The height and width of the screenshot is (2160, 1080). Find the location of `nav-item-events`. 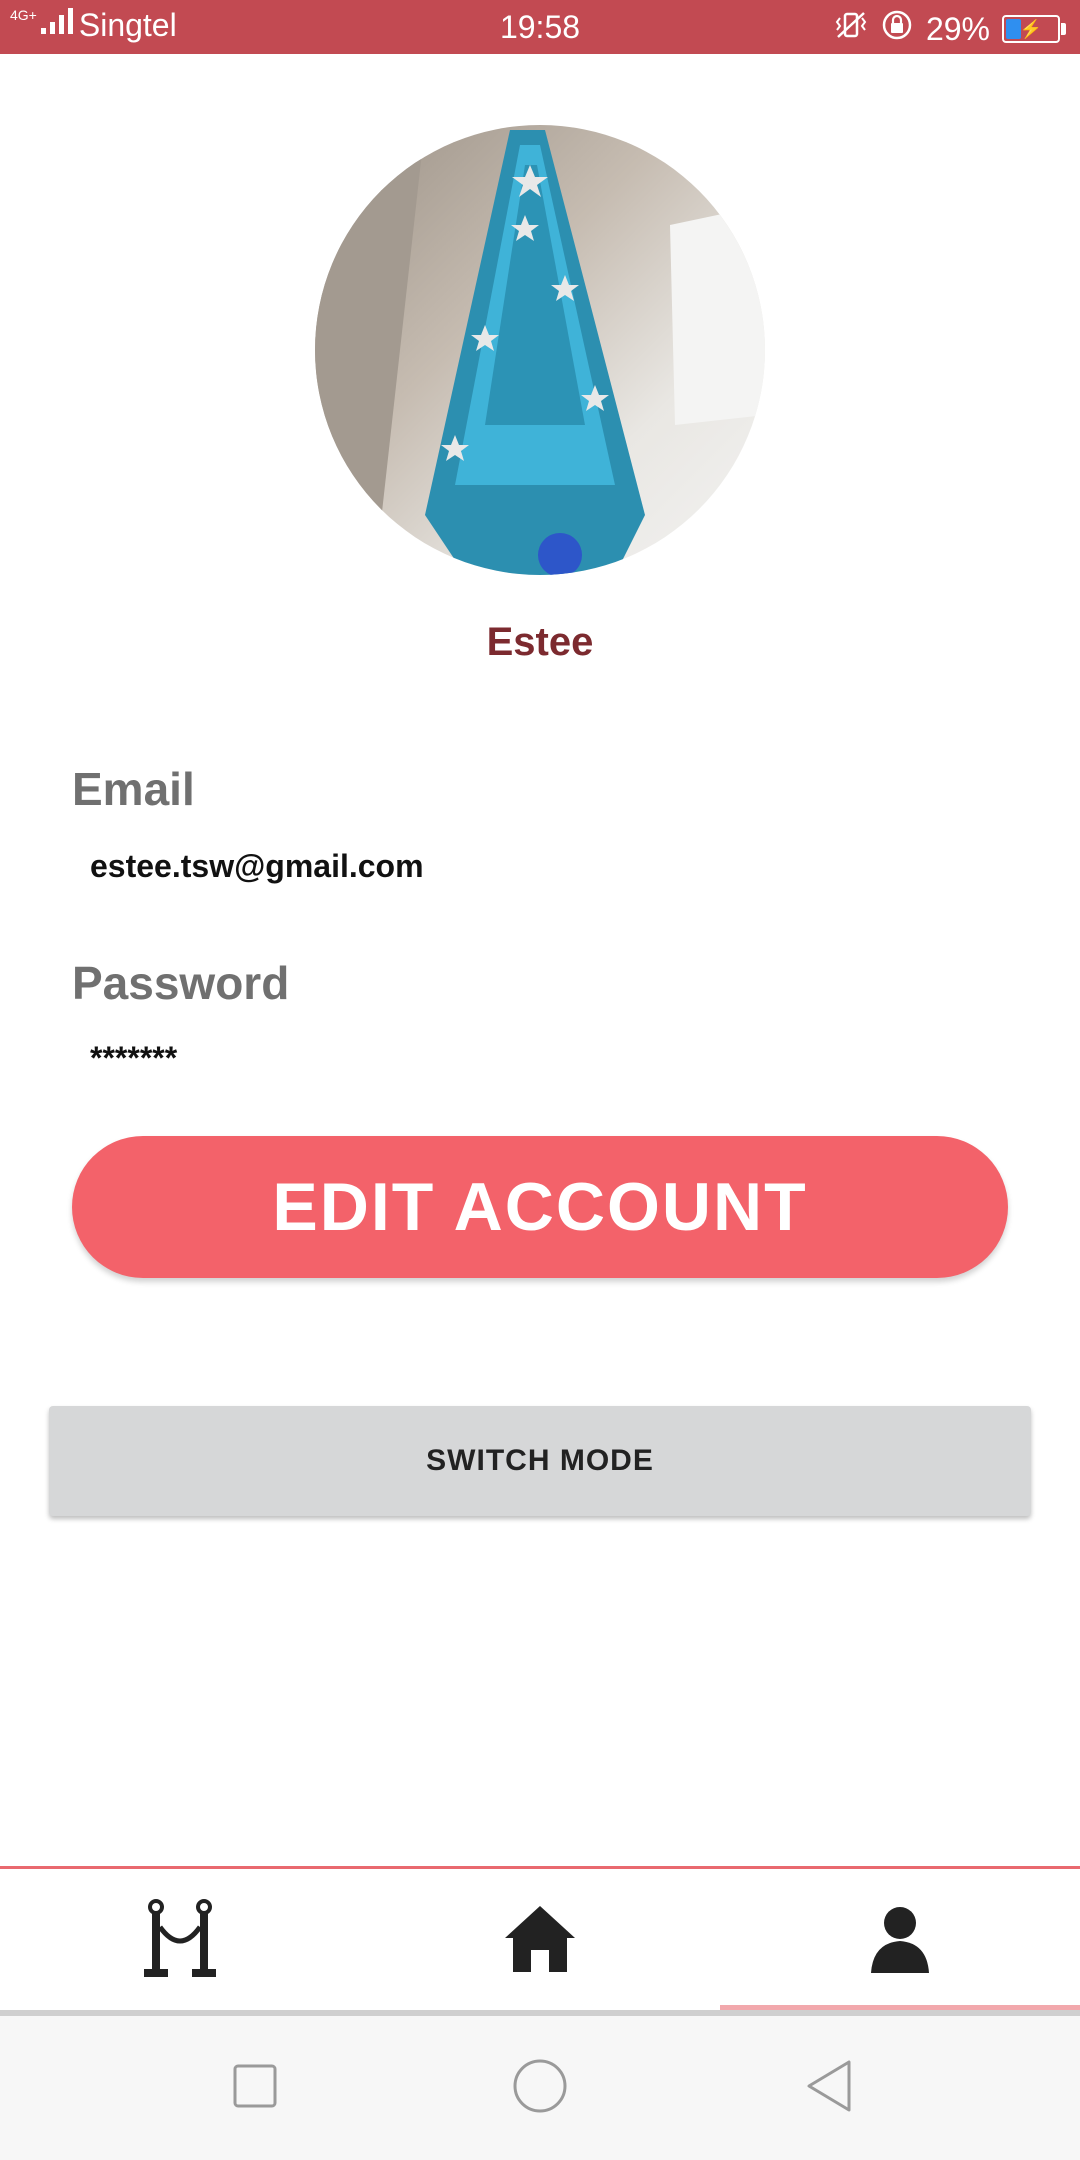

nav-item-events is located at coordinates (180, 1941).